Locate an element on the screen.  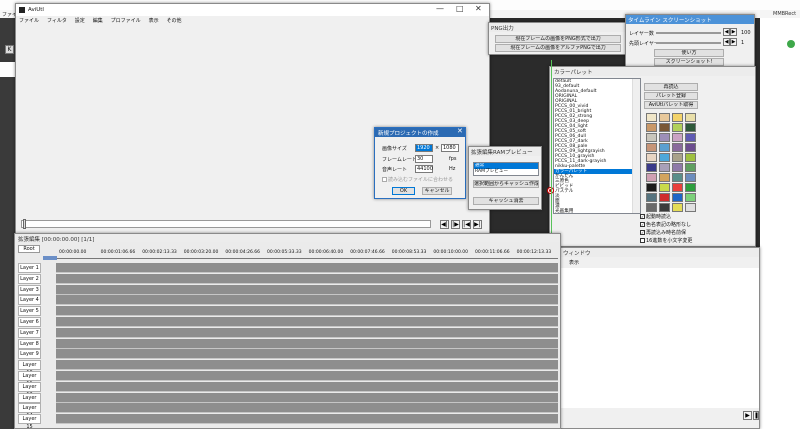
menu-file: ファイル is located at coordinates (29, 20).